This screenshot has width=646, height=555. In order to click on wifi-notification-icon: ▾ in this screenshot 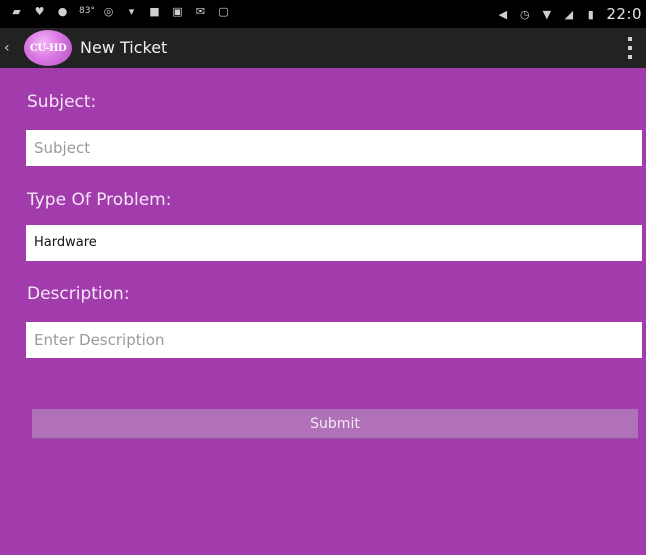, I will do `click(131, 11)`.